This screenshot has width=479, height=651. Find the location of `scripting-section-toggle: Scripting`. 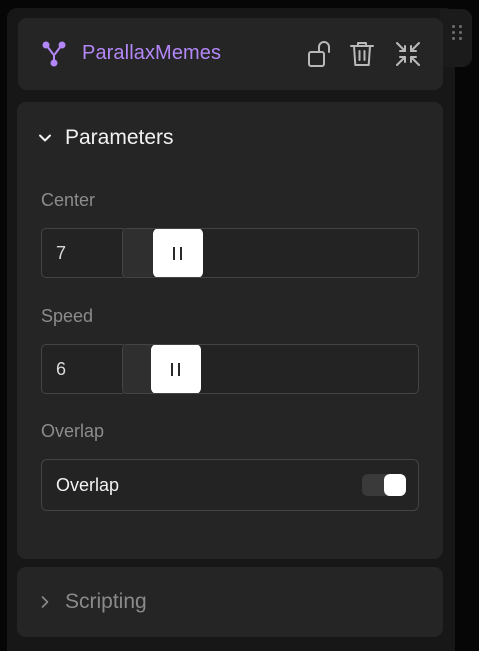

scripting-section-toggle: Scripting is located at coordinates (230, 602).